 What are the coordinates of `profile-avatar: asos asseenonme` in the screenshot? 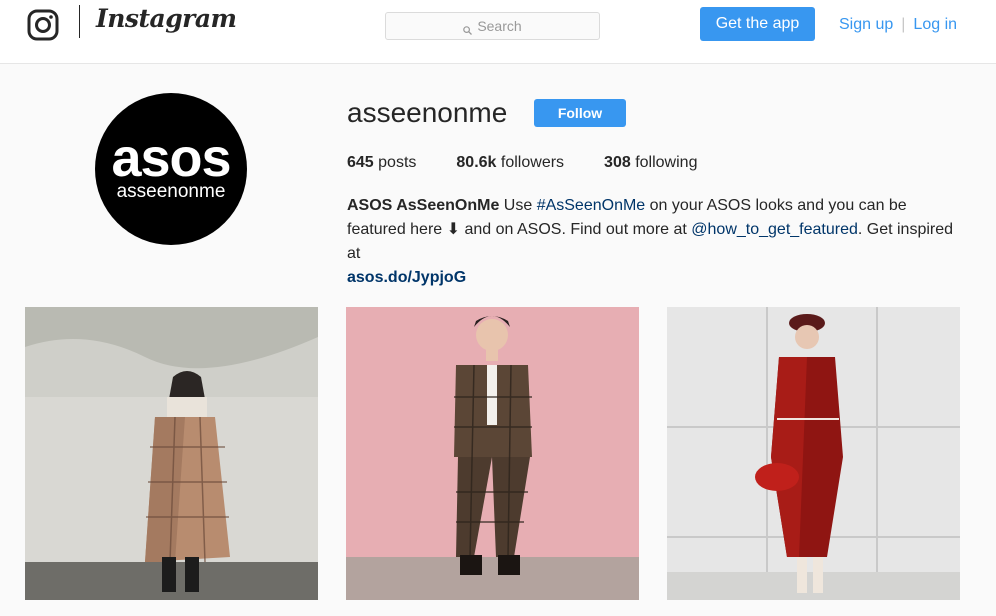 It's located at (171, 169).